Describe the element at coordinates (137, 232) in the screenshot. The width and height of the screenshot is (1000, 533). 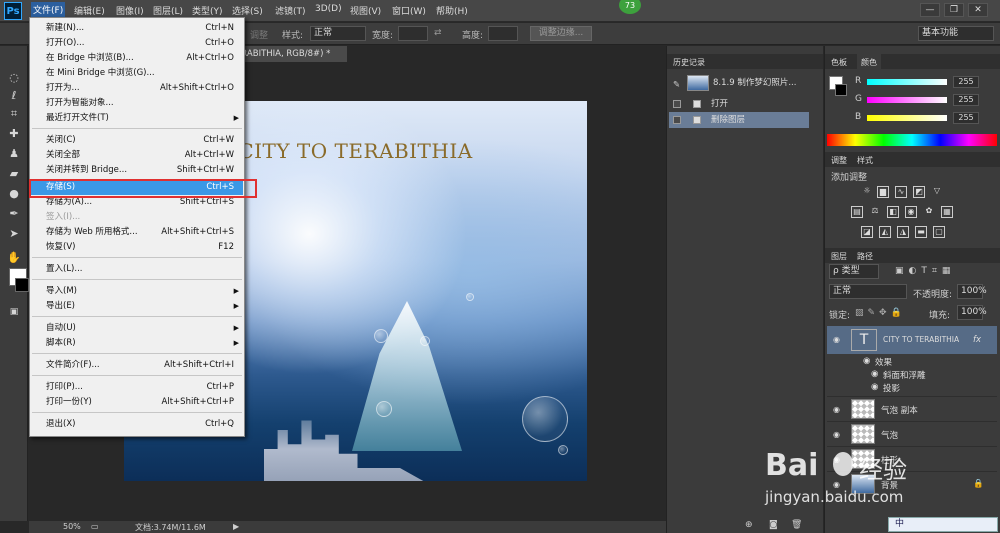
I see `menu-item-save-for-web: 存储为 Web 所用格式... Alt+Shift+Ctrl+S` at that location.